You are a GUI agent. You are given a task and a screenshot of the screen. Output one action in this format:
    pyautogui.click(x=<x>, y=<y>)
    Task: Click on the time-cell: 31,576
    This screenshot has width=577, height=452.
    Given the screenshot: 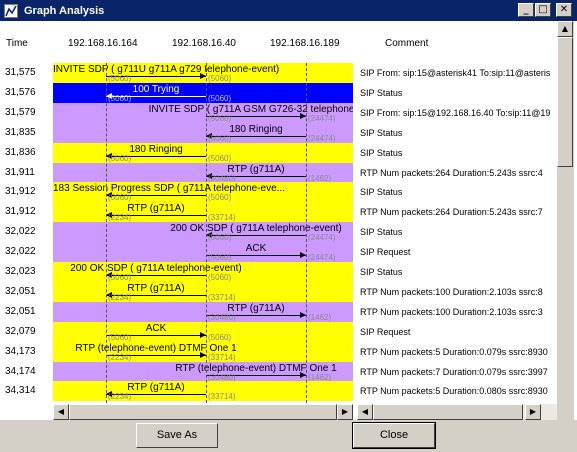 What is the action you would take?
    pyautogui.click(x=20, y=92)
    